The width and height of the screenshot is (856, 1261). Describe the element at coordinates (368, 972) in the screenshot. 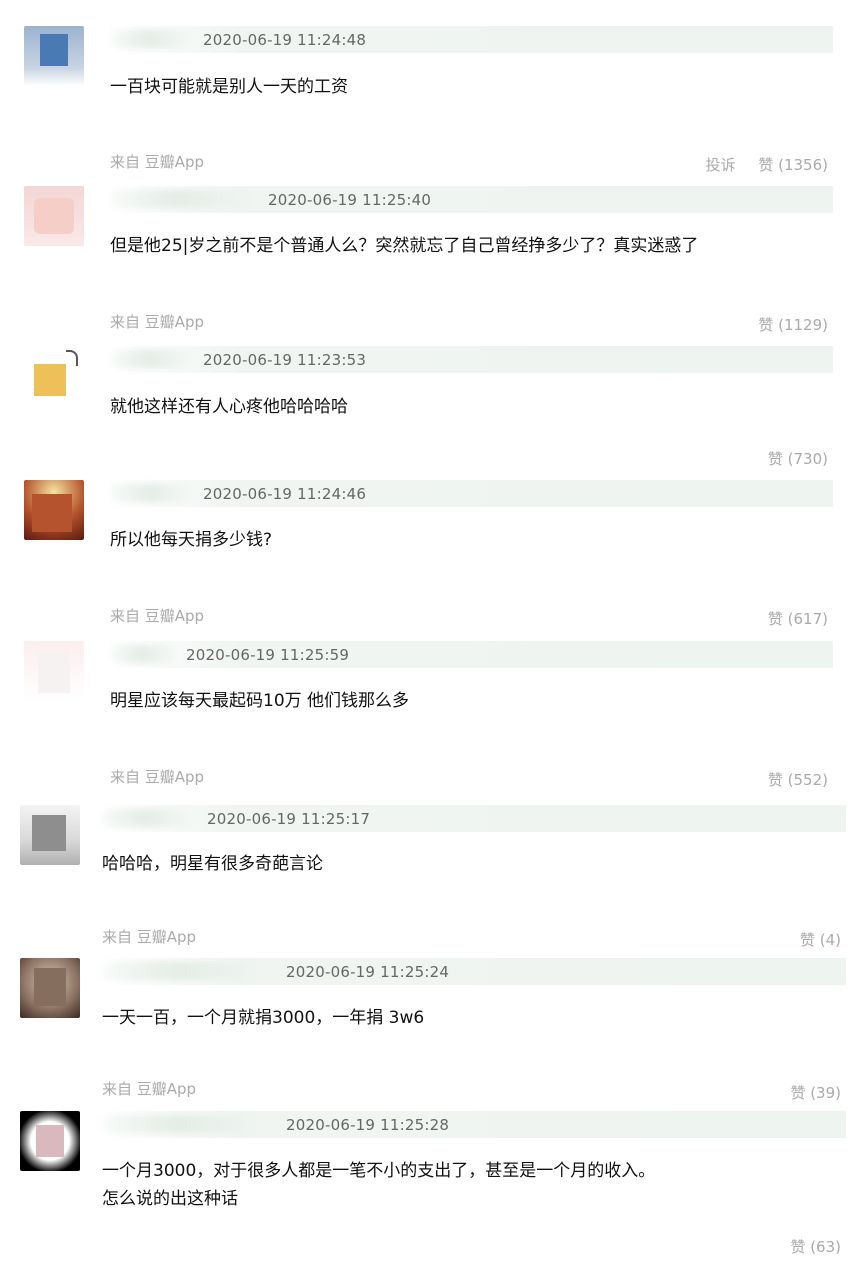

I see `comment-timestamp: 2020-06-19 11:25:24` at that location.